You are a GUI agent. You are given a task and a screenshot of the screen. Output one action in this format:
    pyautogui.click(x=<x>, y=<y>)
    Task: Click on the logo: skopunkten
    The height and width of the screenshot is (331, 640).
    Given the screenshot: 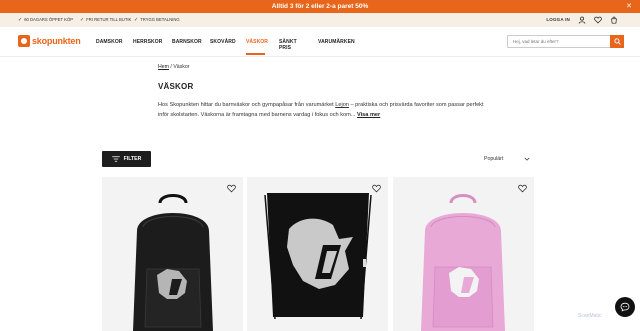 What is the action you would take?
    pyautogui.click(x=49, y=41)
    